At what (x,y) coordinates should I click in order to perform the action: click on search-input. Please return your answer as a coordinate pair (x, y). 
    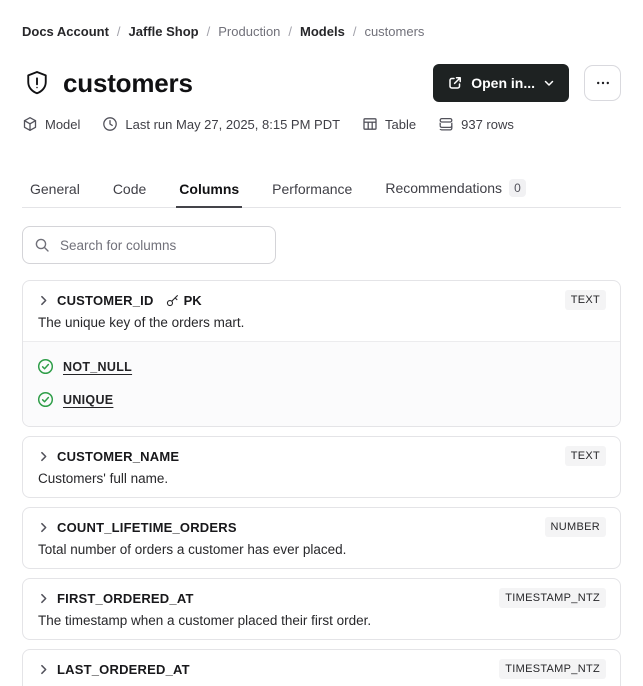
    Looking at the image, I should click on (149, 245).